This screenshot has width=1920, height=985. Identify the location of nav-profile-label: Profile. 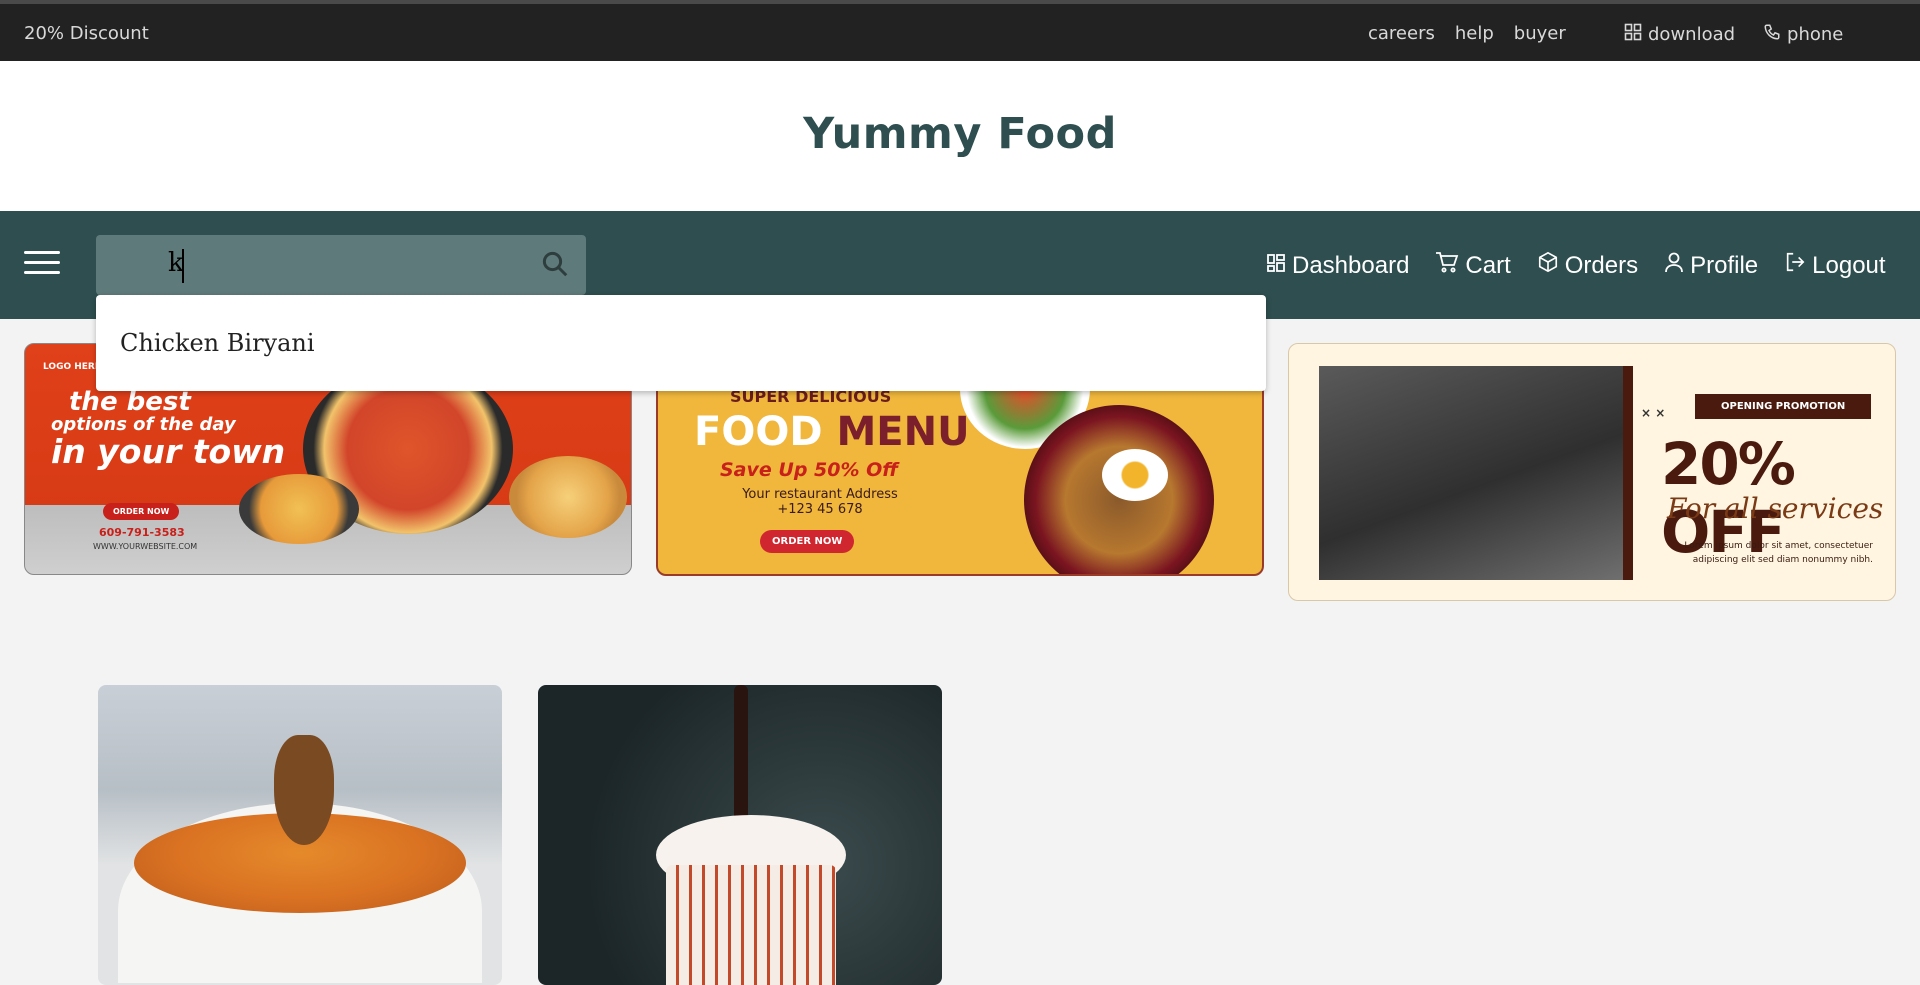
(1724, 265).